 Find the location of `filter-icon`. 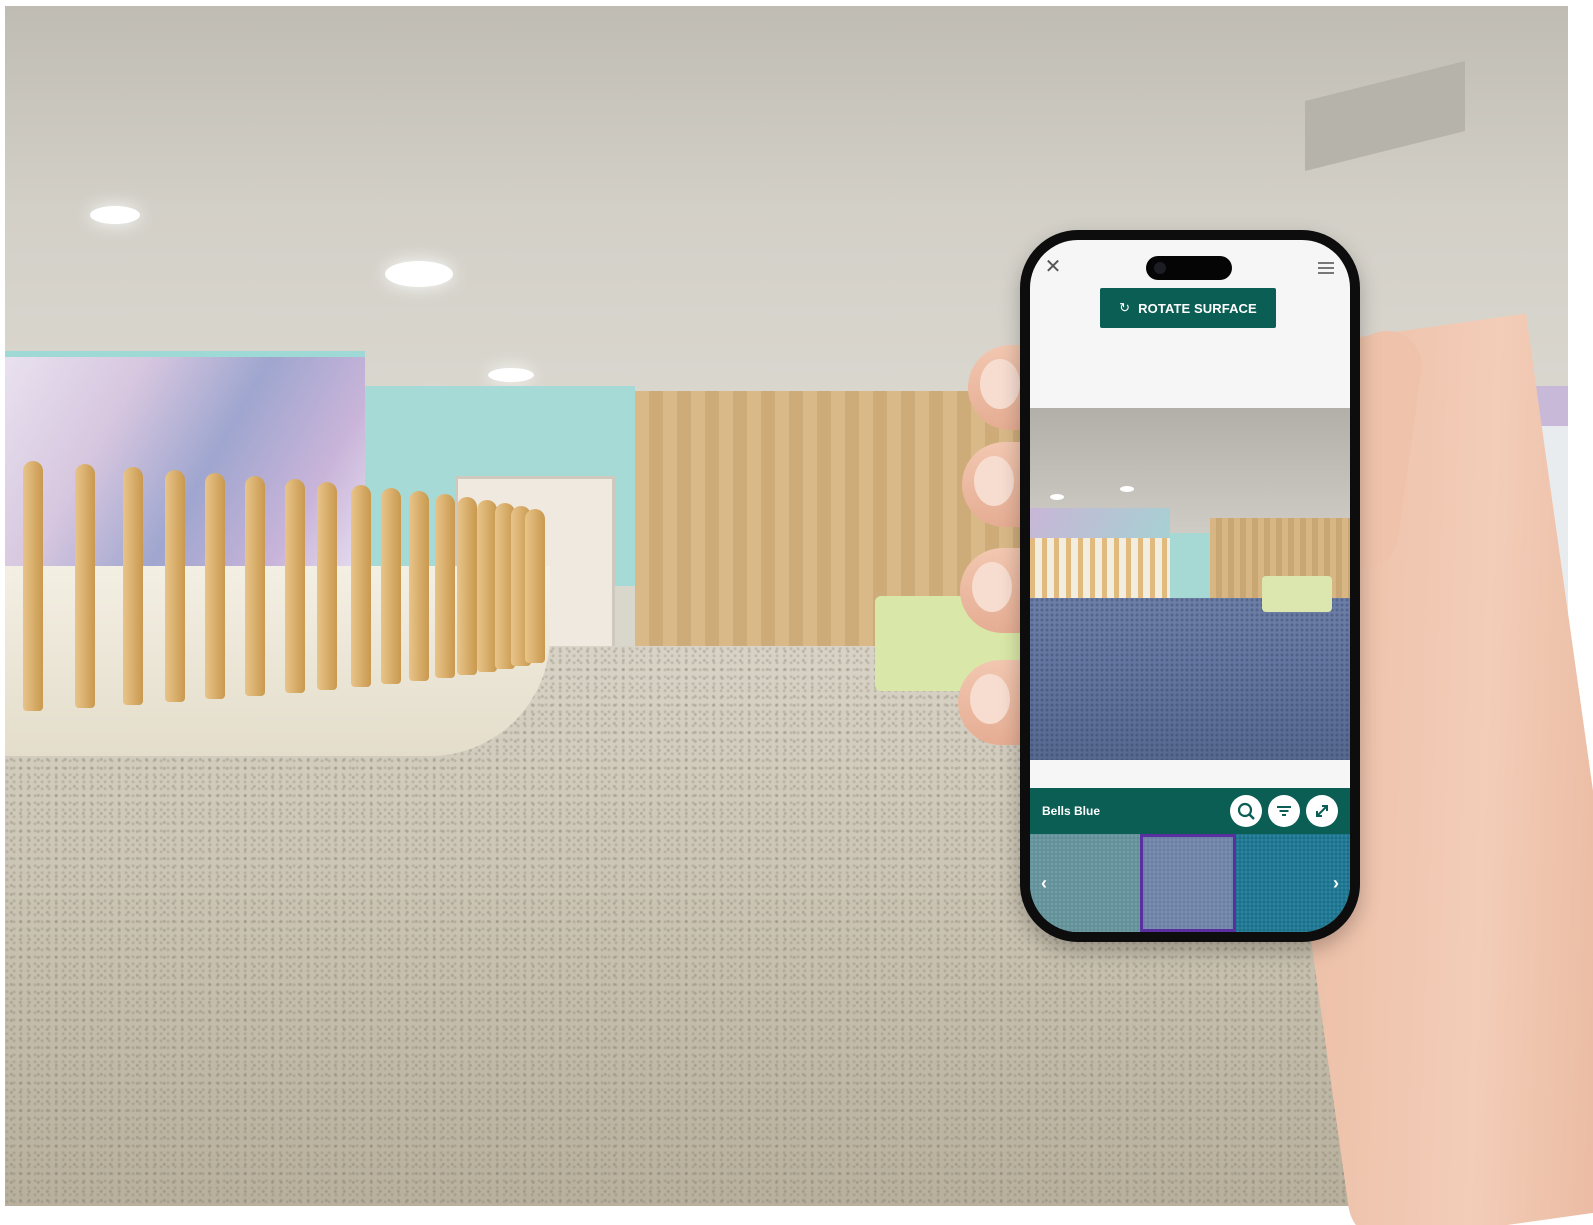

filter-icon is located at coordinates (1284, 811).